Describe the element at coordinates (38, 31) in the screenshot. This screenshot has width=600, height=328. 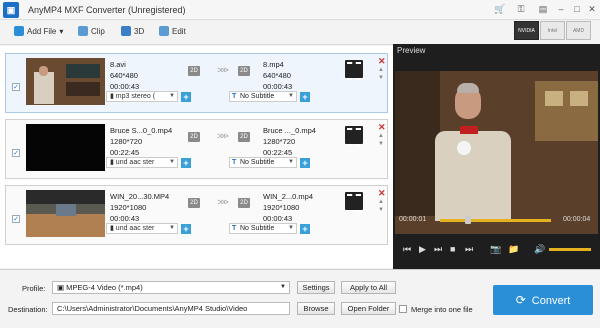
I see `add-file-button: Add File ▾` at that location.